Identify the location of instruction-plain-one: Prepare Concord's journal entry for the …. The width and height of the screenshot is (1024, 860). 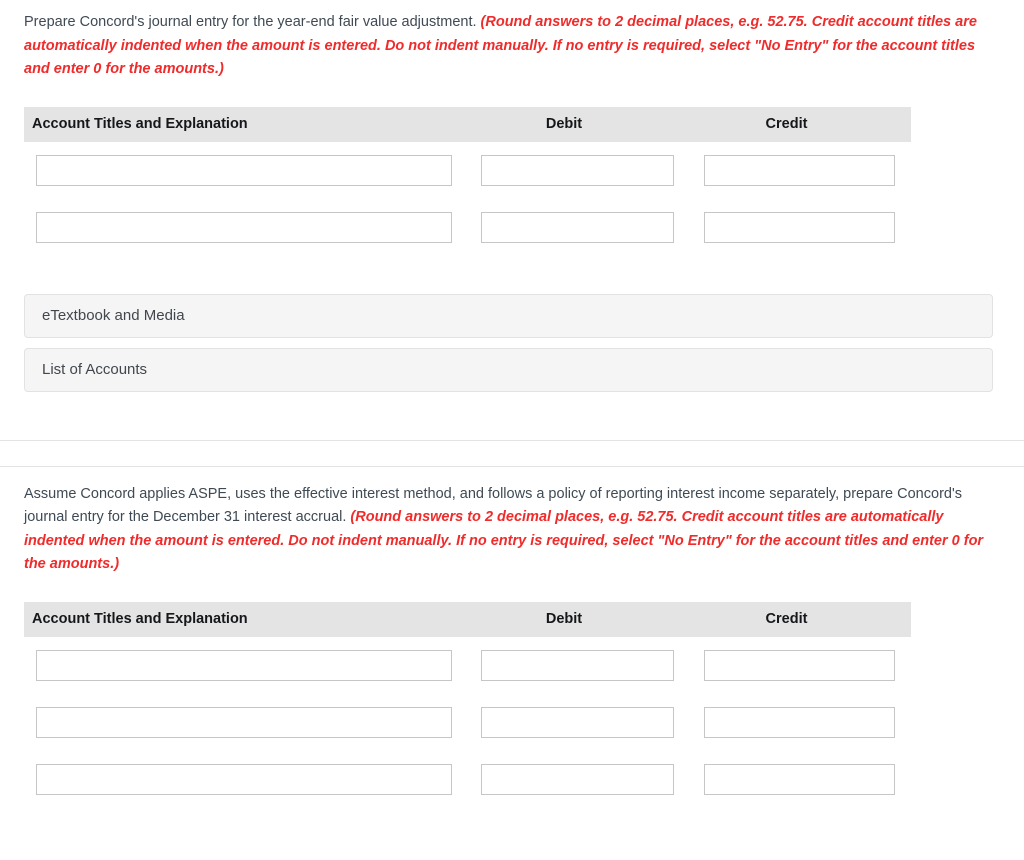
(252, 22).